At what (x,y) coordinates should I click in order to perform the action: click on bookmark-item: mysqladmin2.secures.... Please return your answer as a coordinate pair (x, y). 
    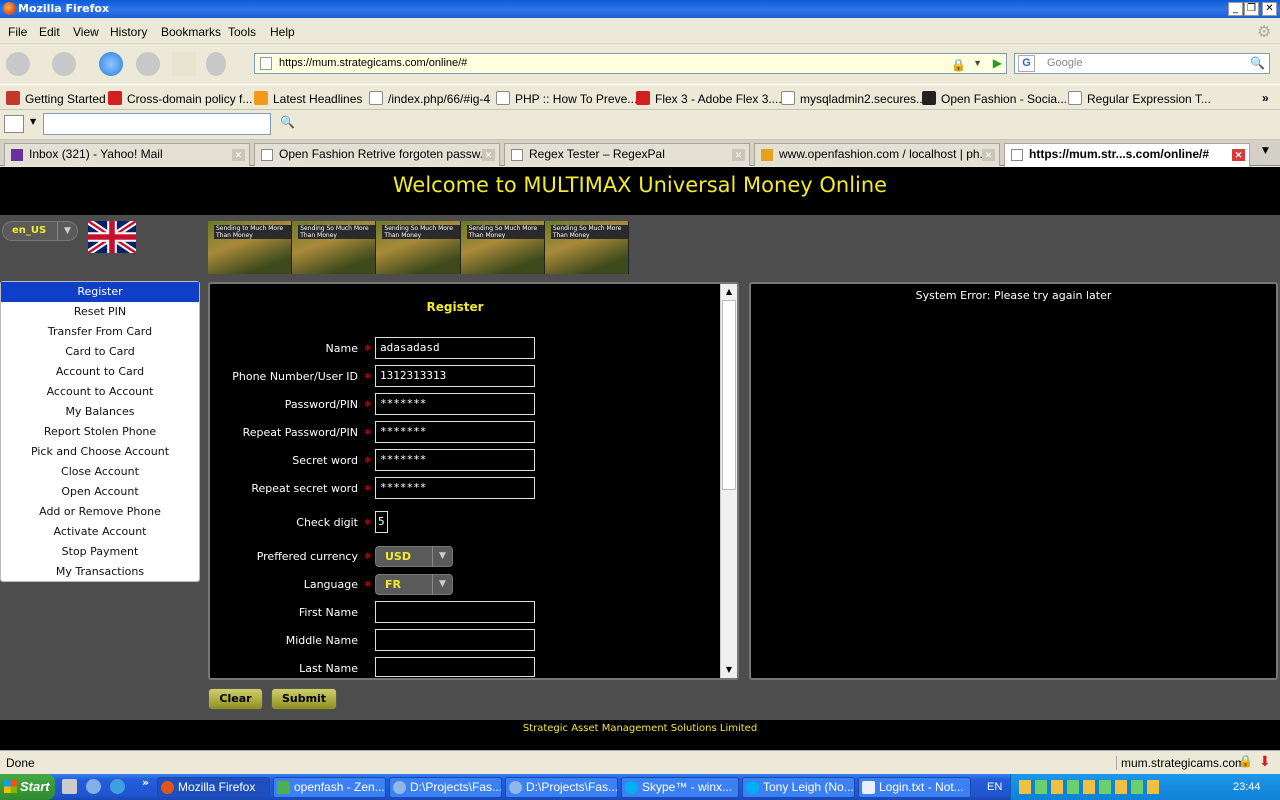
    Looking at the image, I should click on (853, 98).